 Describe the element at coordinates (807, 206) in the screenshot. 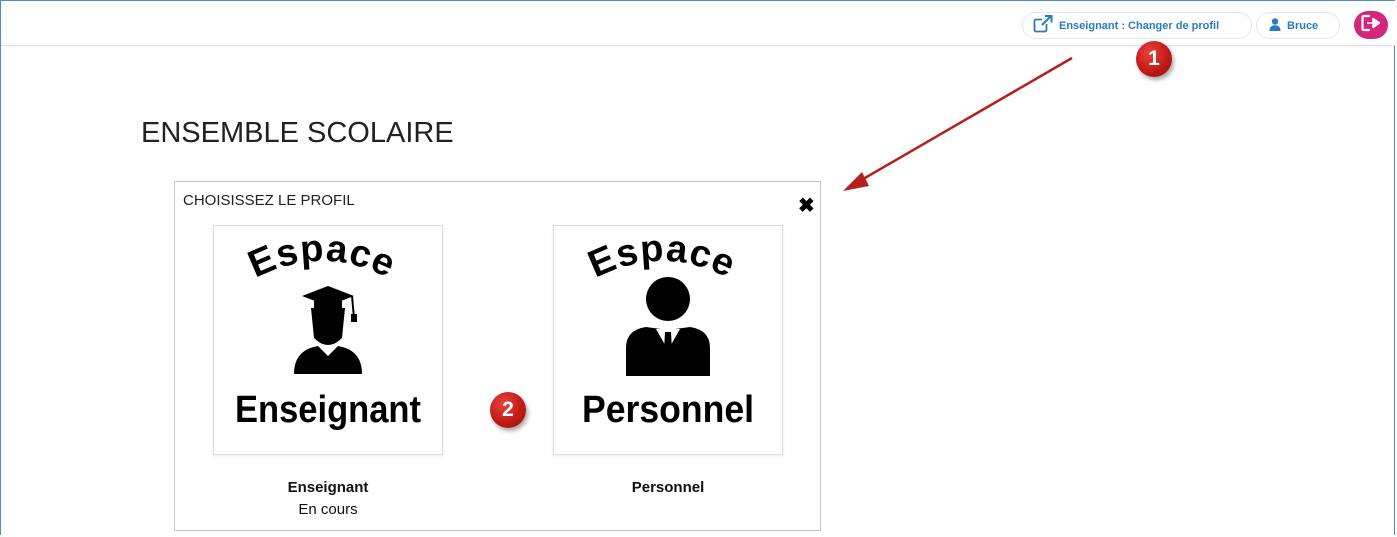

I see `close-icon: ✖` at that location.